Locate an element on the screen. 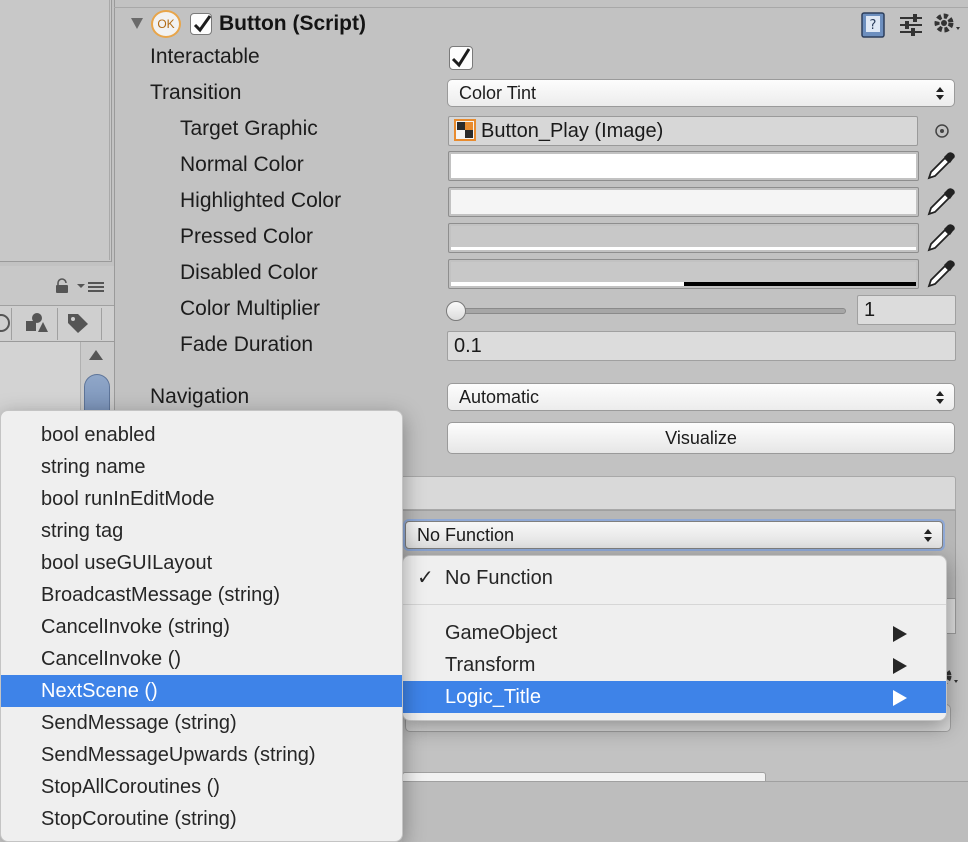  normal-color-field is located at coordinates (683, 166).